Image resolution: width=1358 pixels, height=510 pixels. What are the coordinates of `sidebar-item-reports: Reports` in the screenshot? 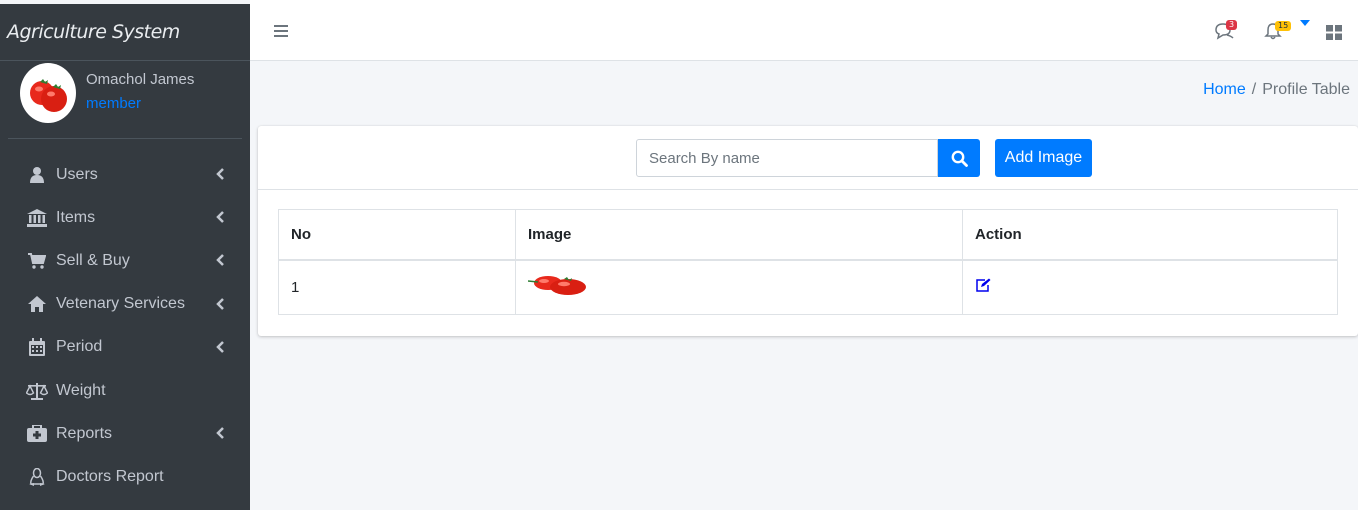 It's located at (125, 433).